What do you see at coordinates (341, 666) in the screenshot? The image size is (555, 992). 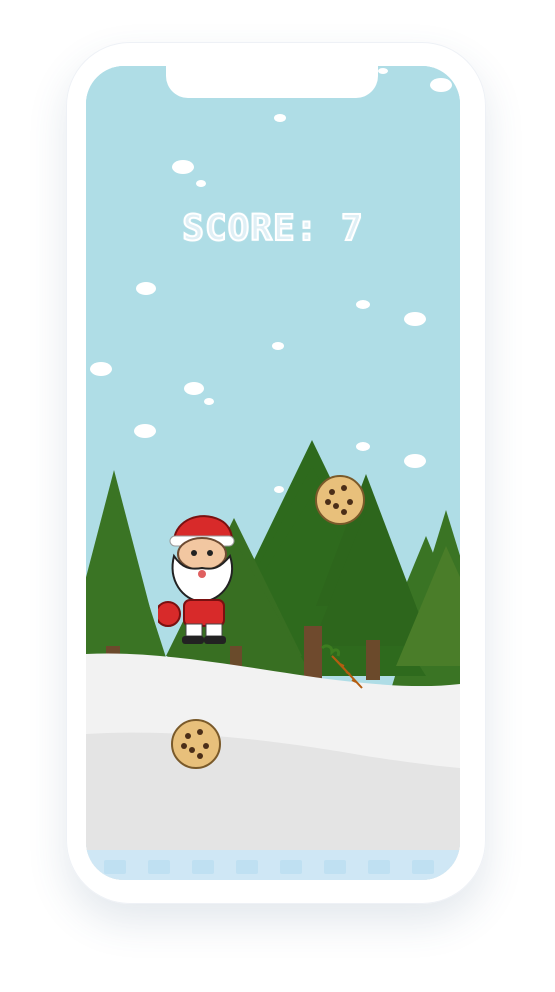 I see `carrot-obstacle` at bounding box center [341, 666].